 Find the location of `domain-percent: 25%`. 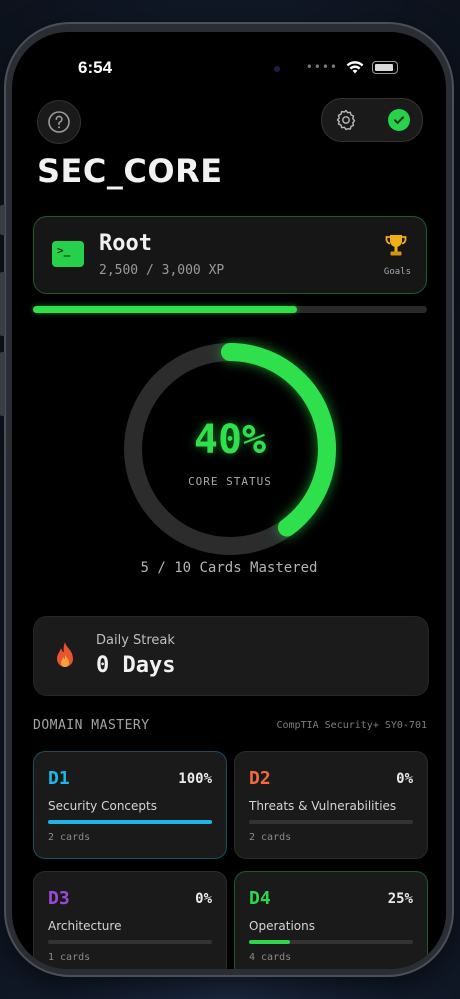

domain-percent: 25% is located at coordinates (400, 899).